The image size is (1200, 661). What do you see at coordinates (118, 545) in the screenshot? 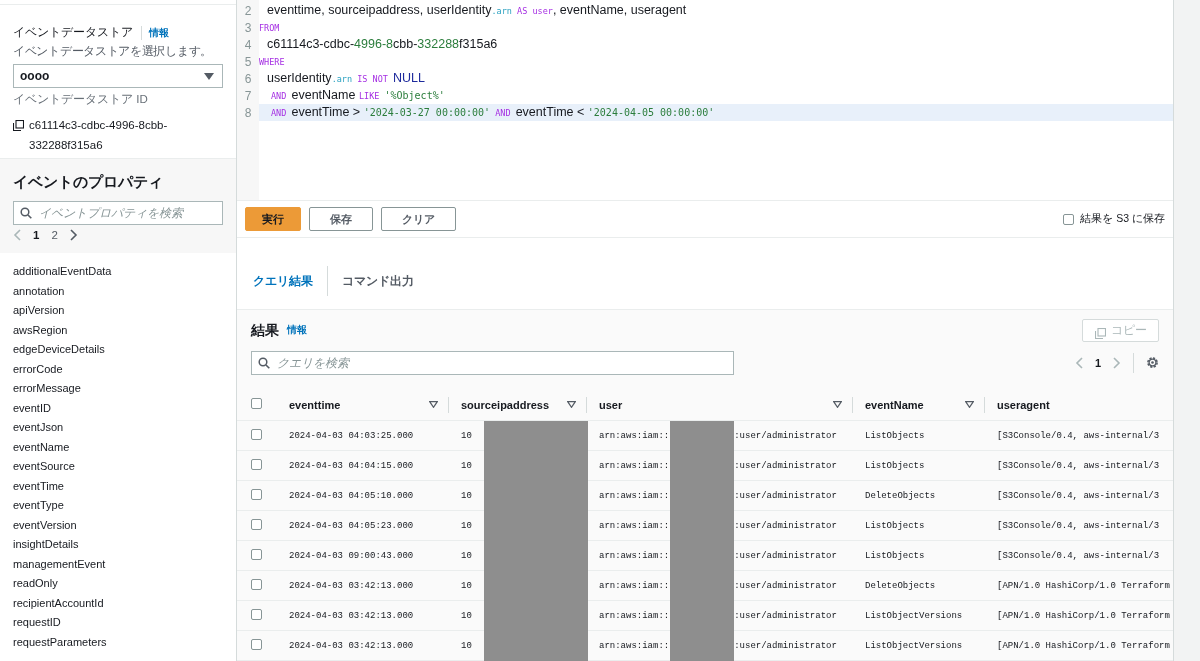
I see `property-item: insightDetails` at bounding box center [118, 545].